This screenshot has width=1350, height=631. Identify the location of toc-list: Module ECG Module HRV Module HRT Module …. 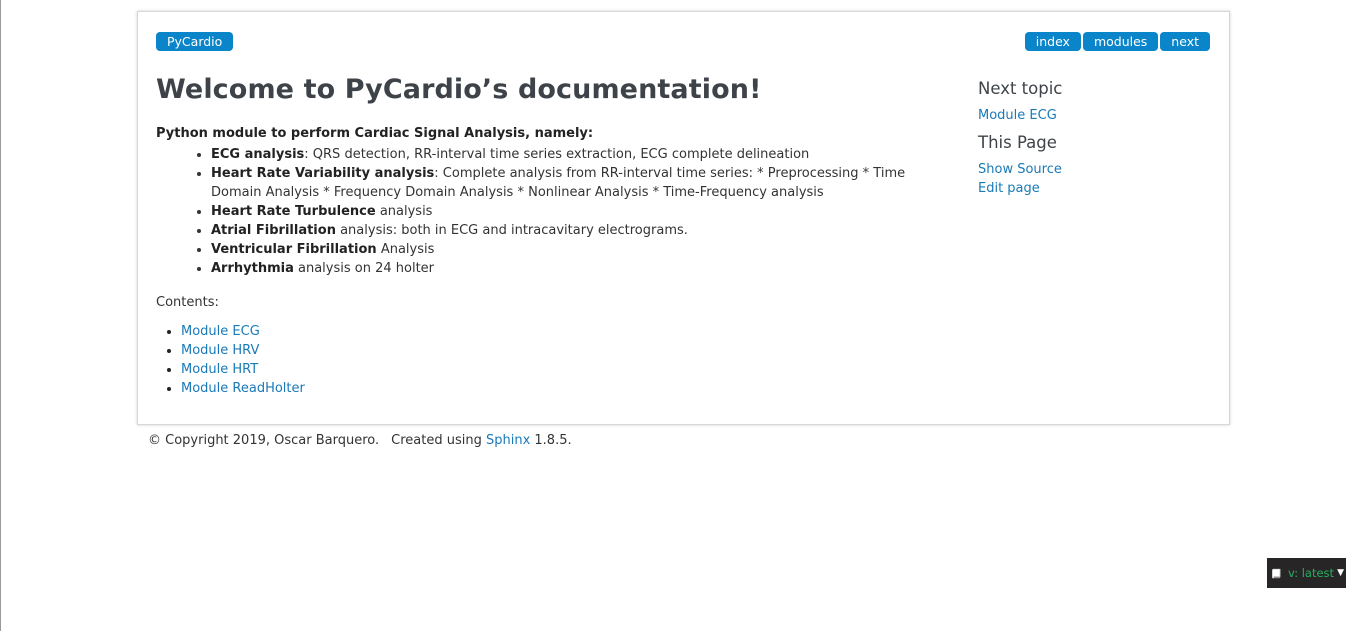
(551, 360).